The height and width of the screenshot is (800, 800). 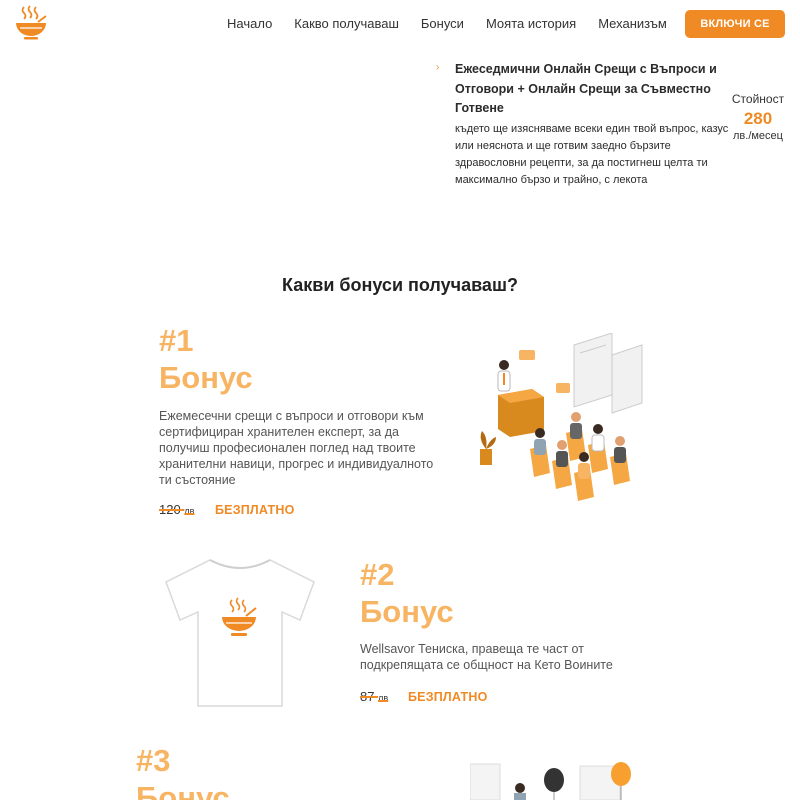 What do you see at coordinates (758, 136) in the screenshot?
I see `price-unit: лв./месец` at bounding box center [758, 136].